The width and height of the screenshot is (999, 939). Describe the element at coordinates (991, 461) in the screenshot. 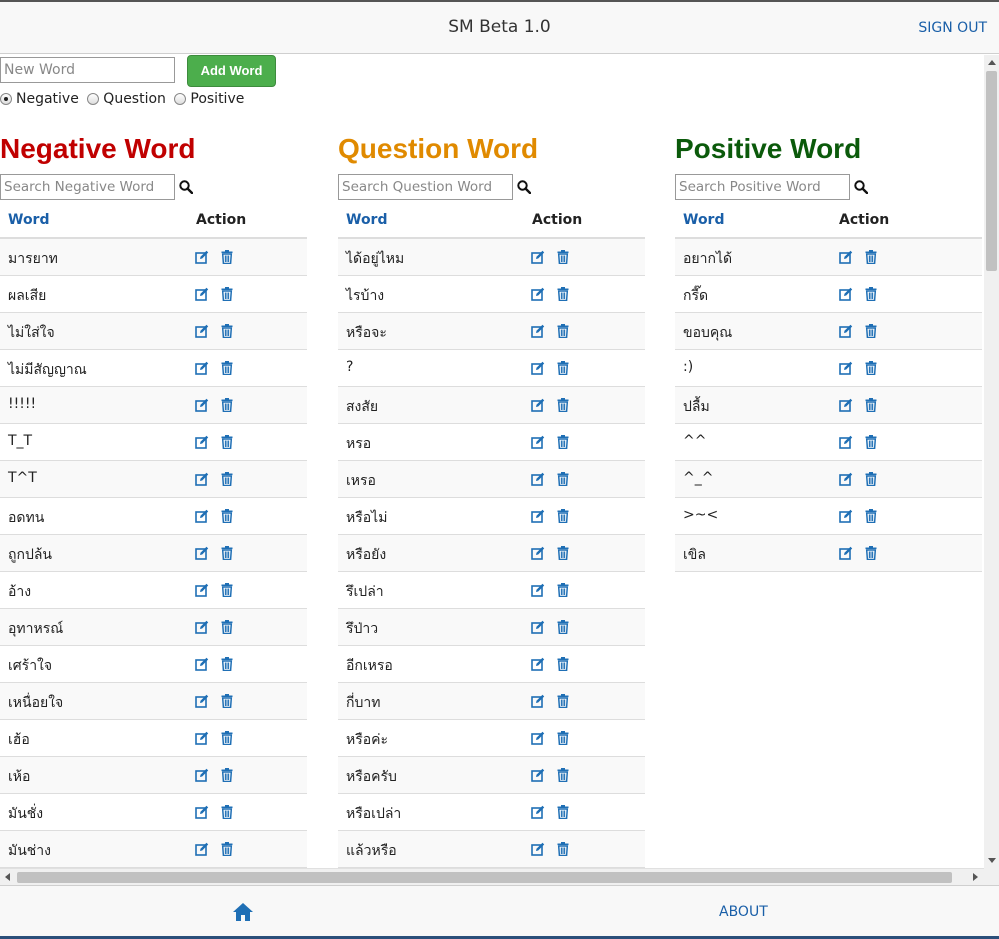

I see `vertical-scrollbar` at that location.